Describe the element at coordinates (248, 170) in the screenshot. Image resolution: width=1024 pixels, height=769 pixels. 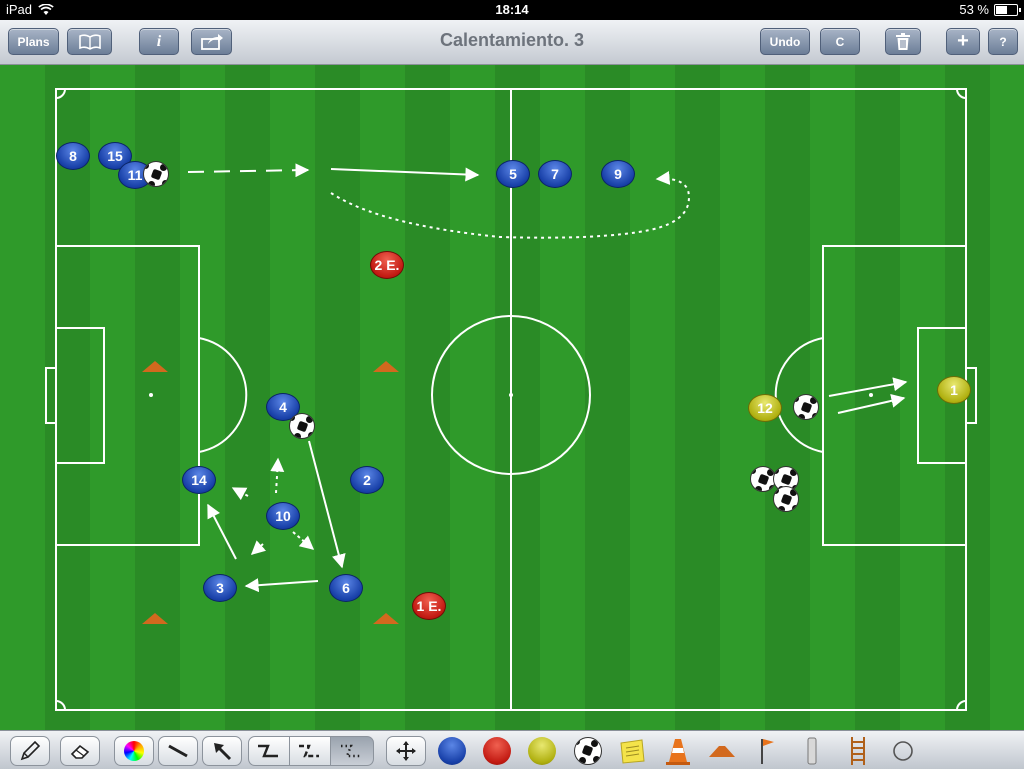
I see `dashed-arrow` at that location.